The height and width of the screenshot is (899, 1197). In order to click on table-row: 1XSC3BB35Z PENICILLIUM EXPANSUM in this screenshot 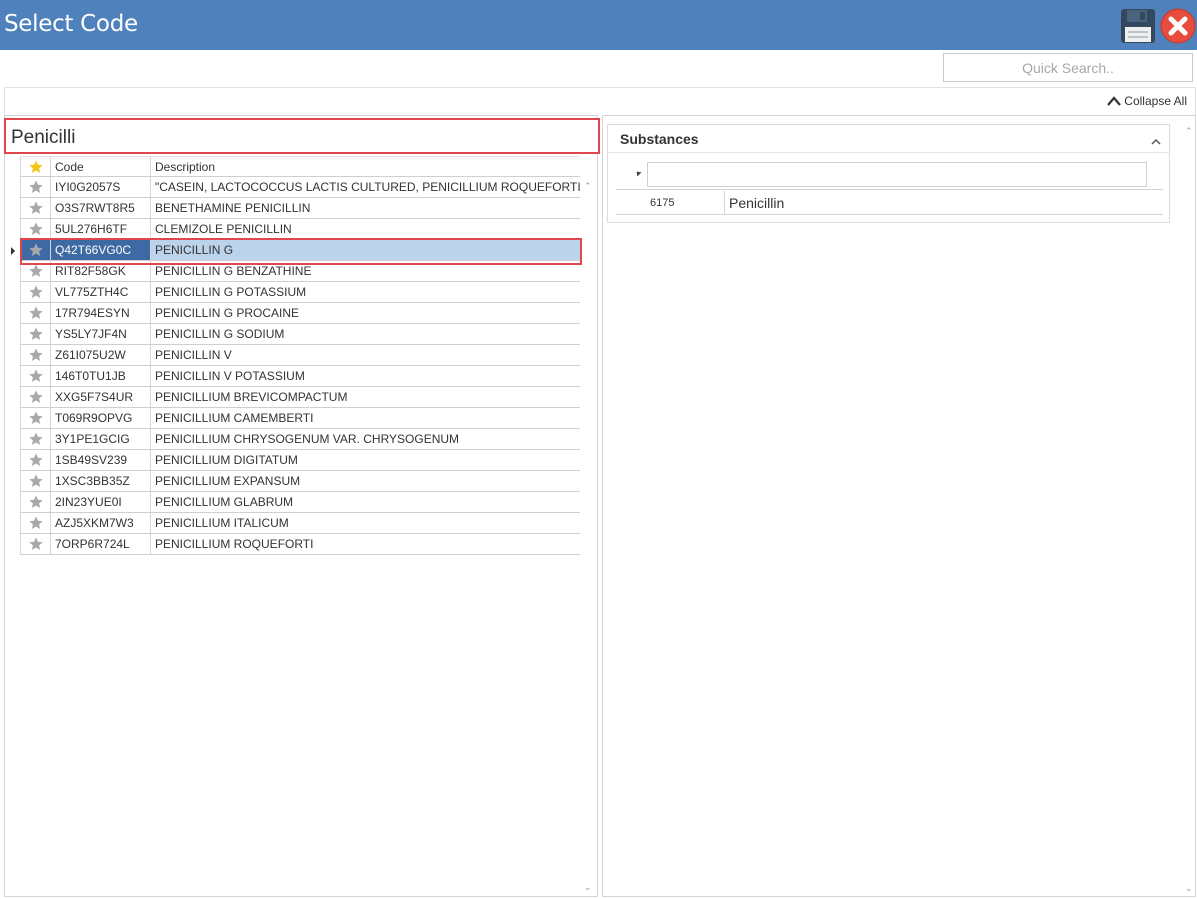, I will do `click(300, 481)`.